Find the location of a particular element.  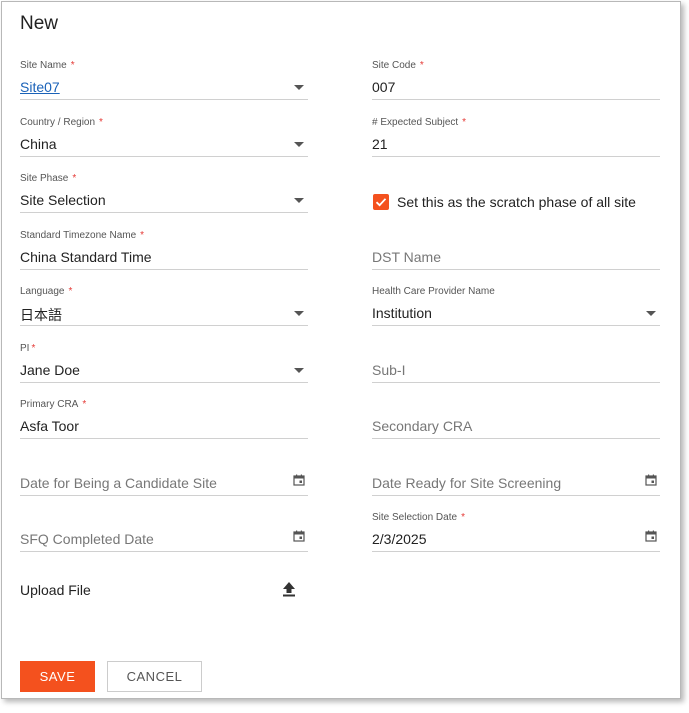

site-phase-label: Site Phase * is located at coordinates (48, 178).